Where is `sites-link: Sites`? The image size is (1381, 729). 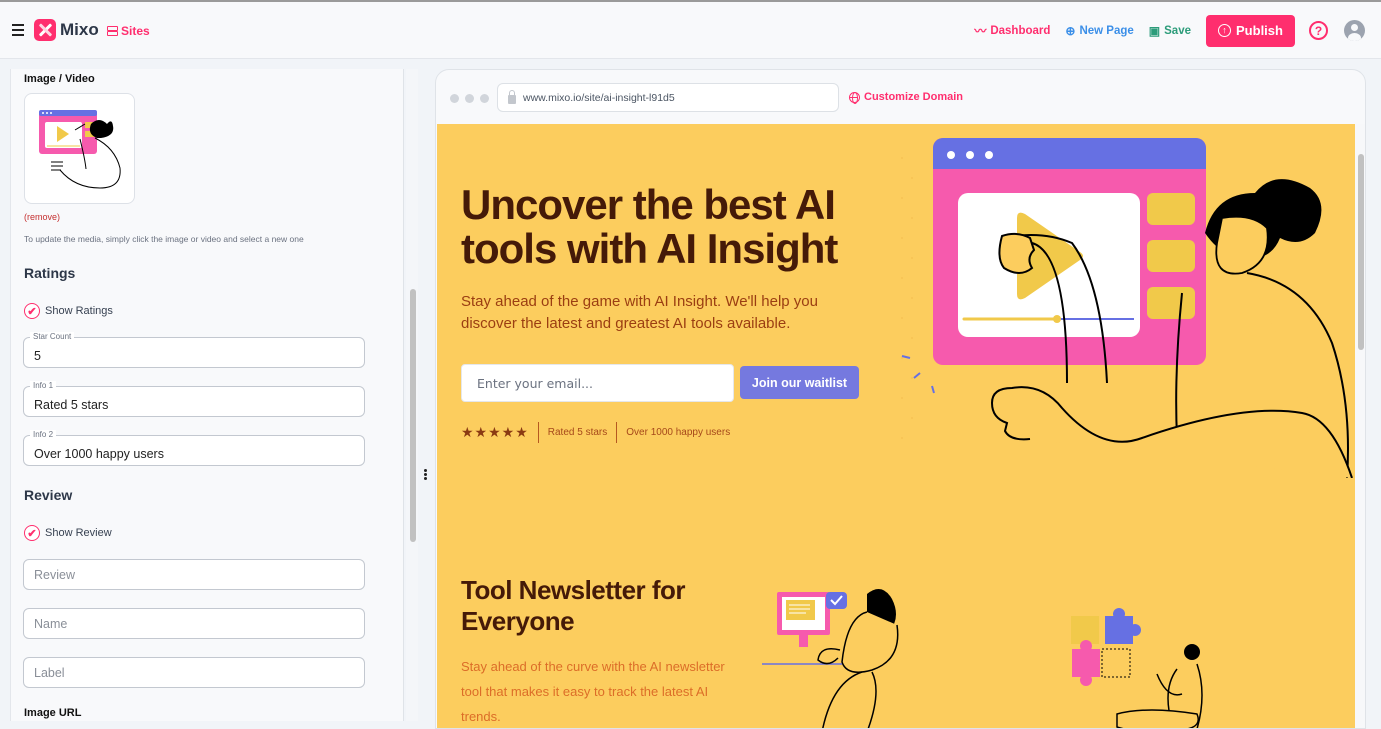
sites-link: Sites is located at coordinates (128, 31).